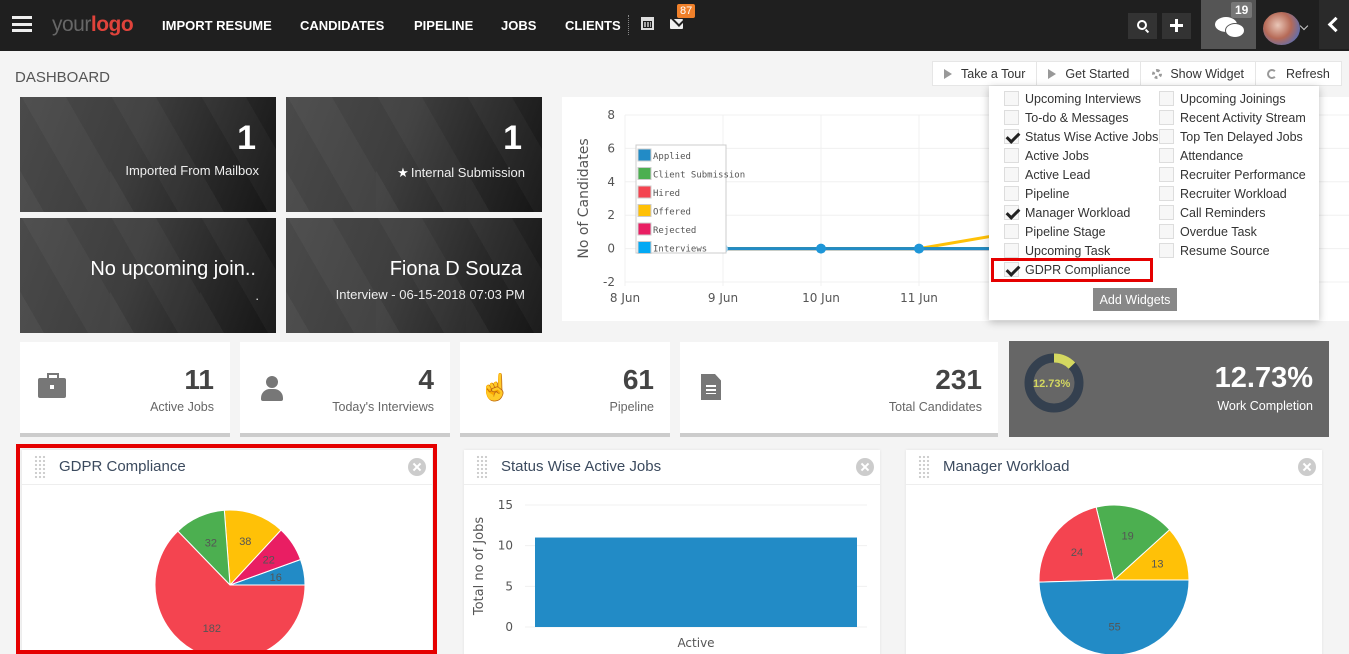  Describe the element at coordinates (52, 385) in the screenshot. I see `briefcase-icon` at that location.